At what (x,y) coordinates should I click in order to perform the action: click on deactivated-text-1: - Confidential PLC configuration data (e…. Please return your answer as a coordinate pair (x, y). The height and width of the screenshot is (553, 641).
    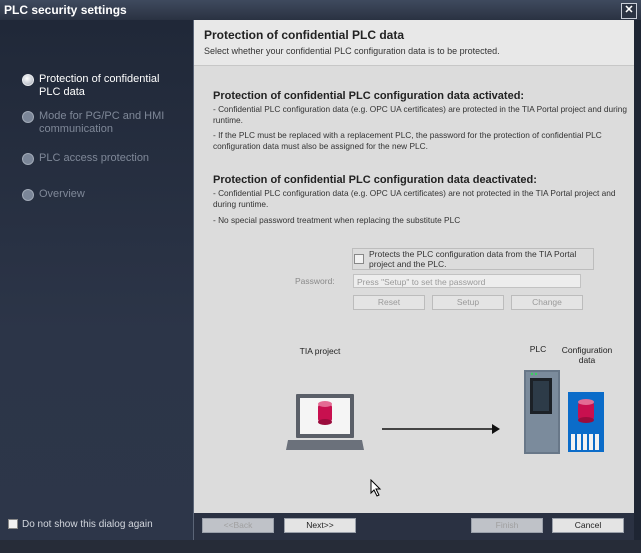
    Looking at the image, I should click on (414, 198).